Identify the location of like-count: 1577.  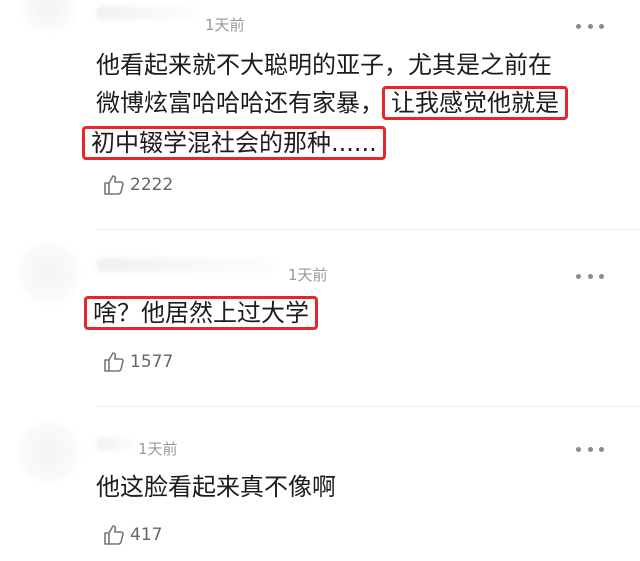
(152, 362).